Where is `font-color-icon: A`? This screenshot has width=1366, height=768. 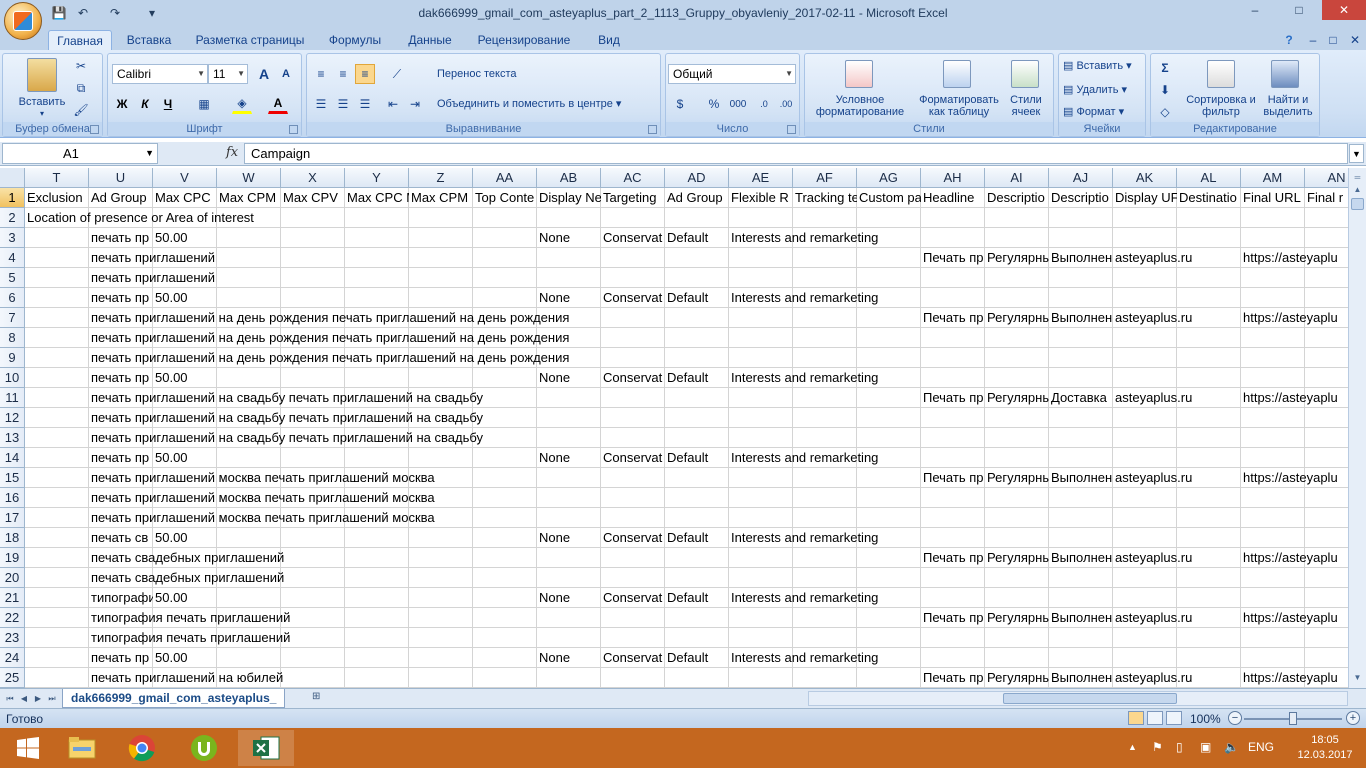 font-color-icon: A is located at coordinates (278, 104).